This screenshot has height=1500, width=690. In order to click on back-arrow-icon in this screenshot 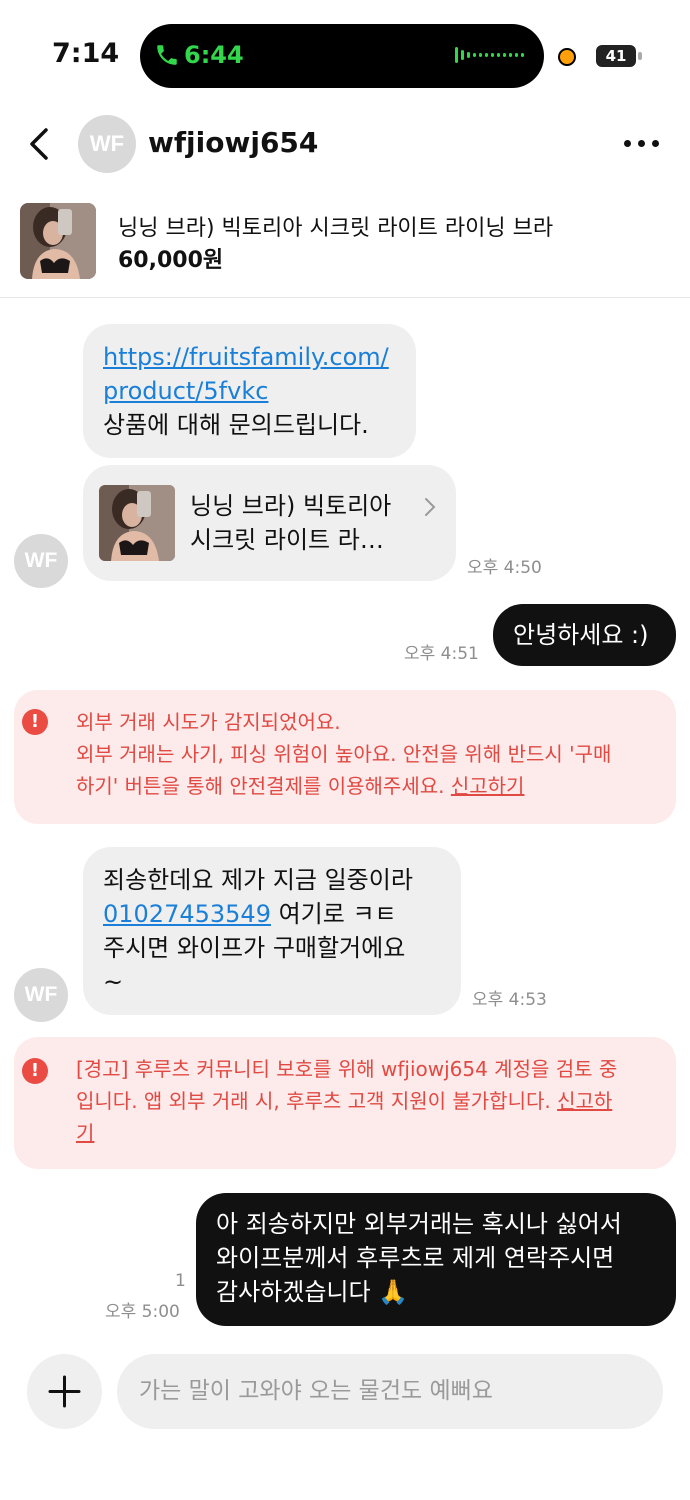, I will do `click(39, 144)`.